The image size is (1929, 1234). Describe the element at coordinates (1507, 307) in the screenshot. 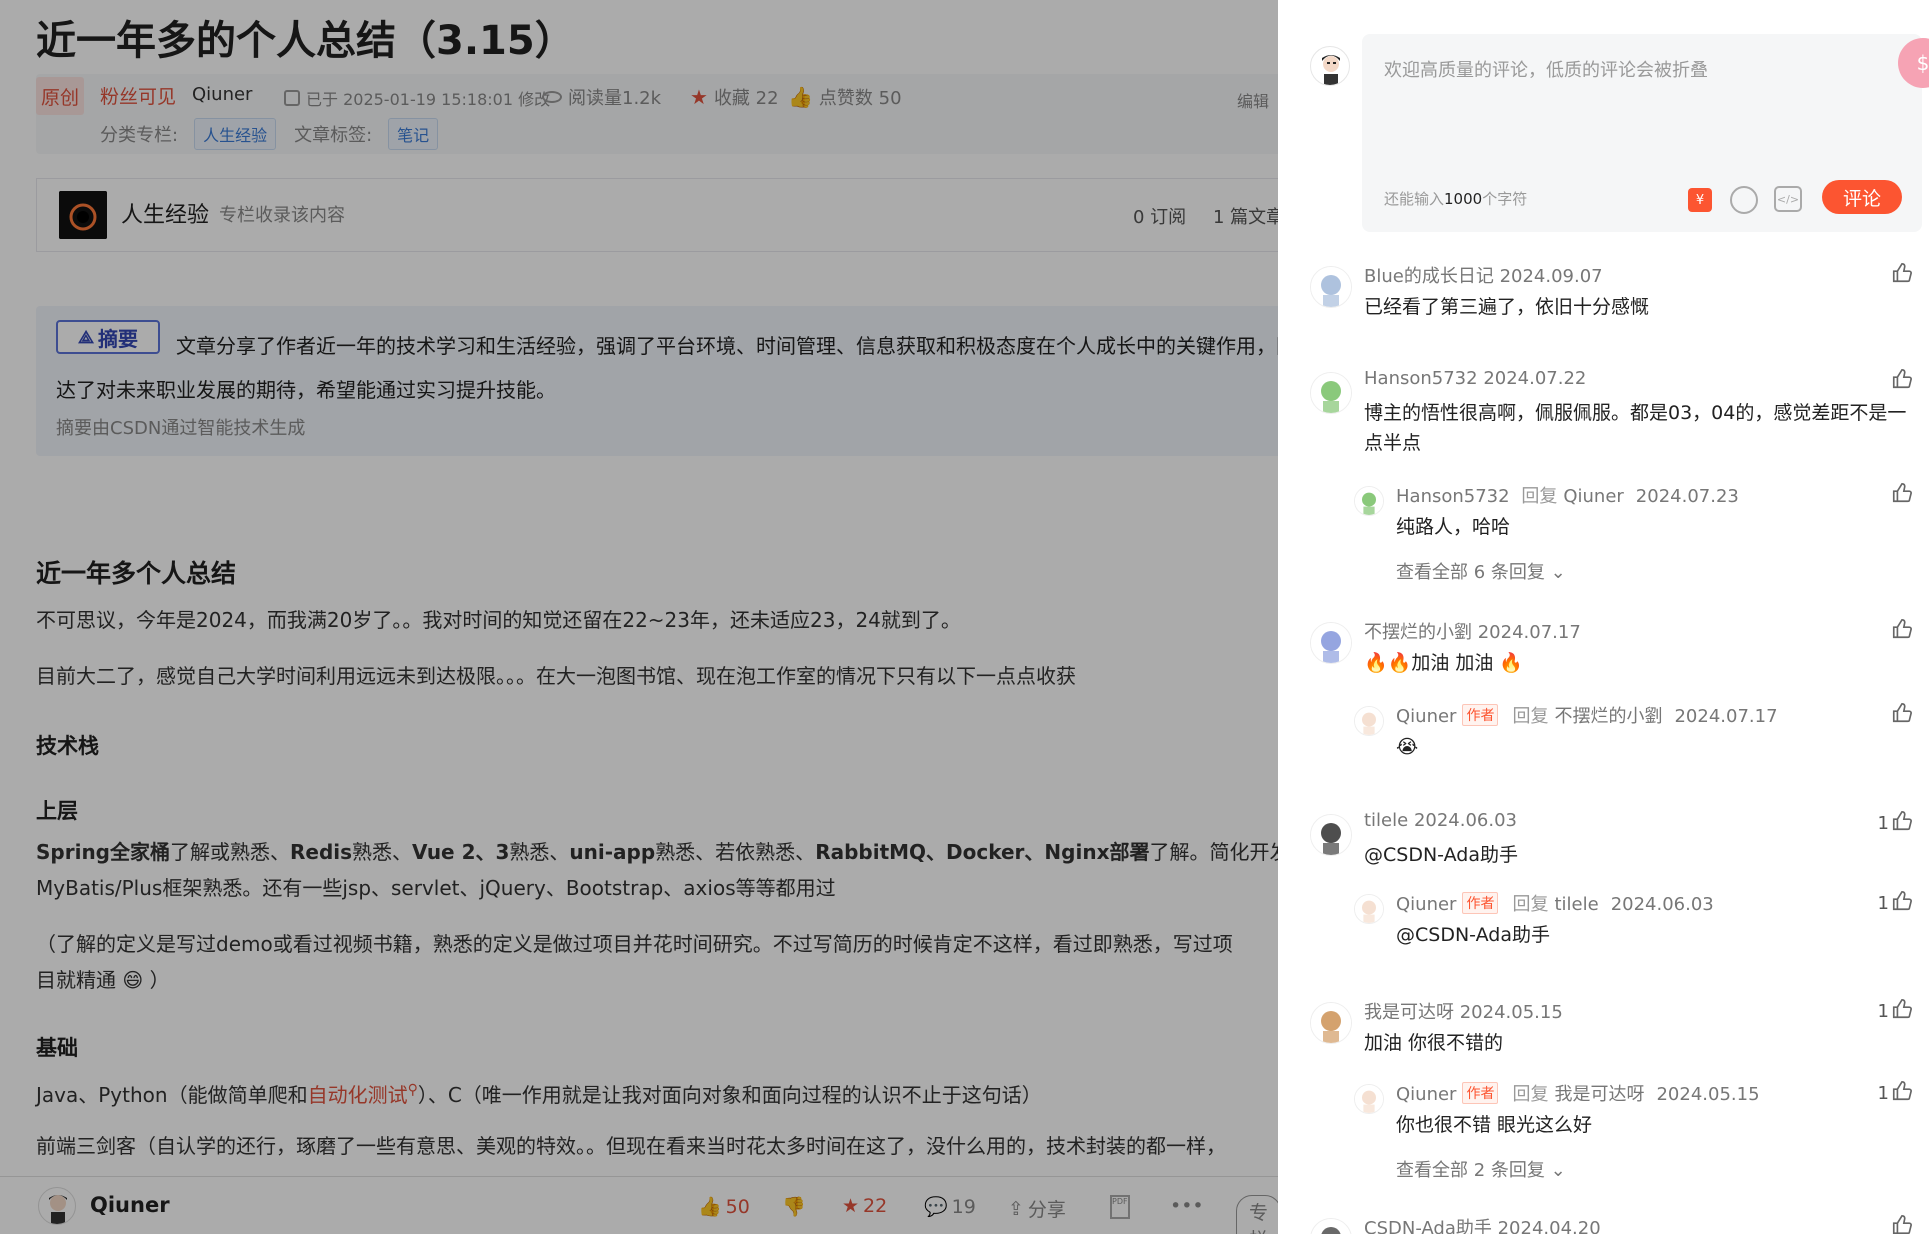

I see `comment-text: 已经看了第三遍了，依旧十分感慨` at that location.